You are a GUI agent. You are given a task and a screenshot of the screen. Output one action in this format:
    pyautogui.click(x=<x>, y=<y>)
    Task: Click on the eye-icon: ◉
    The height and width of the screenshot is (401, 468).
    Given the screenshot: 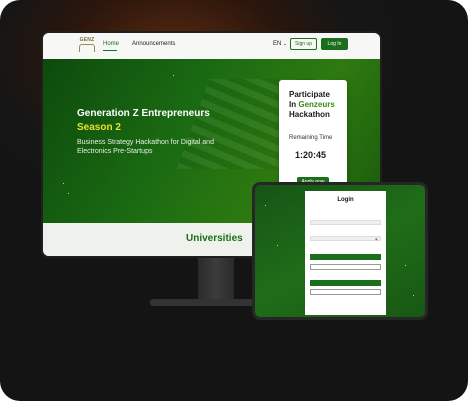 What is the action you would take?
    pyautogui.click(x=376, y=239)
    